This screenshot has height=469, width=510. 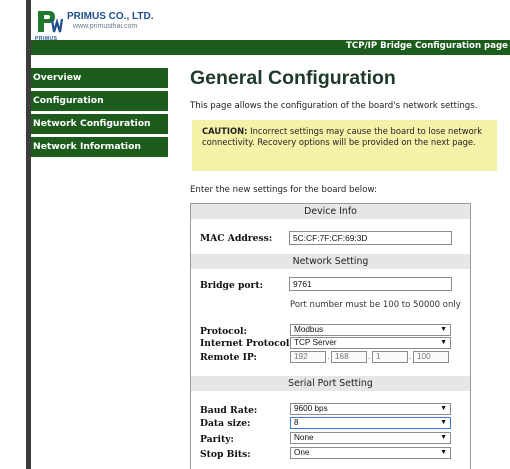 I want to click on caution-label: CAUTION:, so click(x=225, y=131).